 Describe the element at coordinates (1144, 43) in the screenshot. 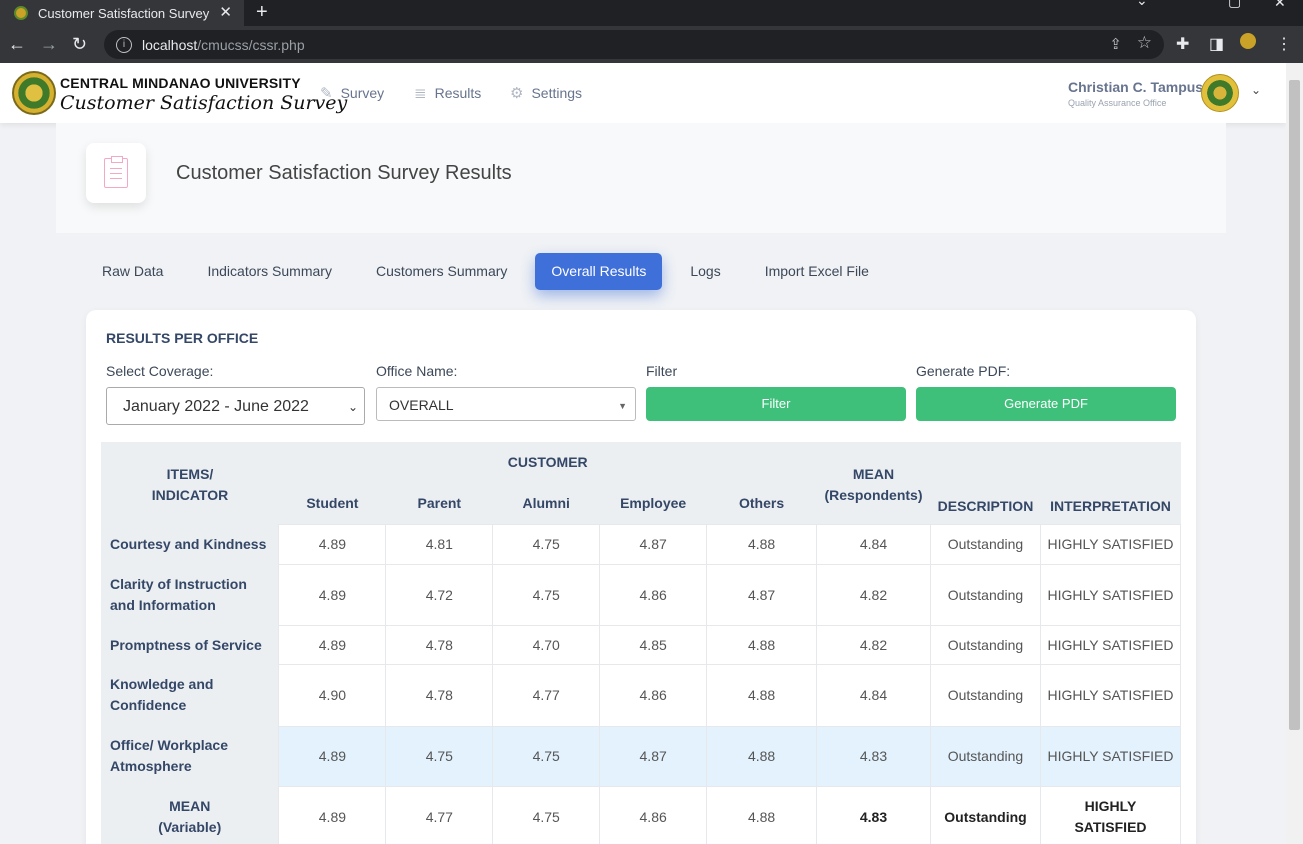

I see `bookmark-star-icon: ☆` at that location.